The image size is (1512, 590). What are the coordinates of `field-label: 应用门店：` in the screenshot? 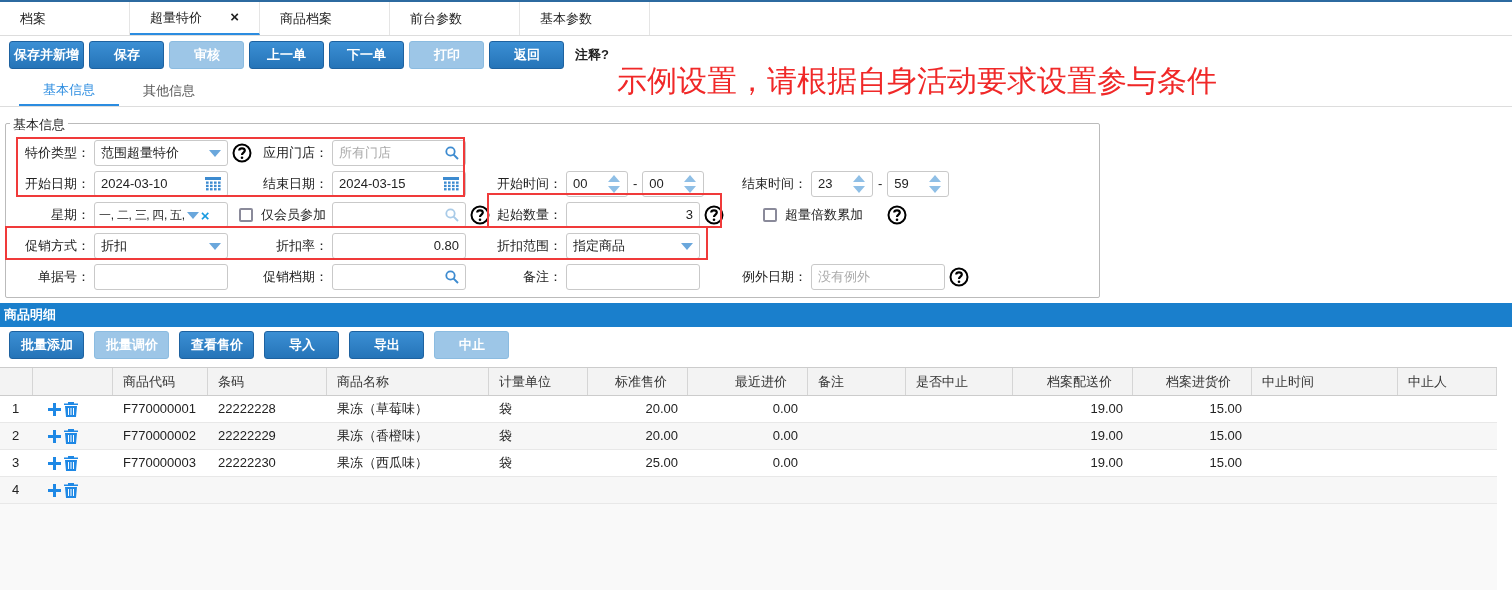 It's located at (295, 153).